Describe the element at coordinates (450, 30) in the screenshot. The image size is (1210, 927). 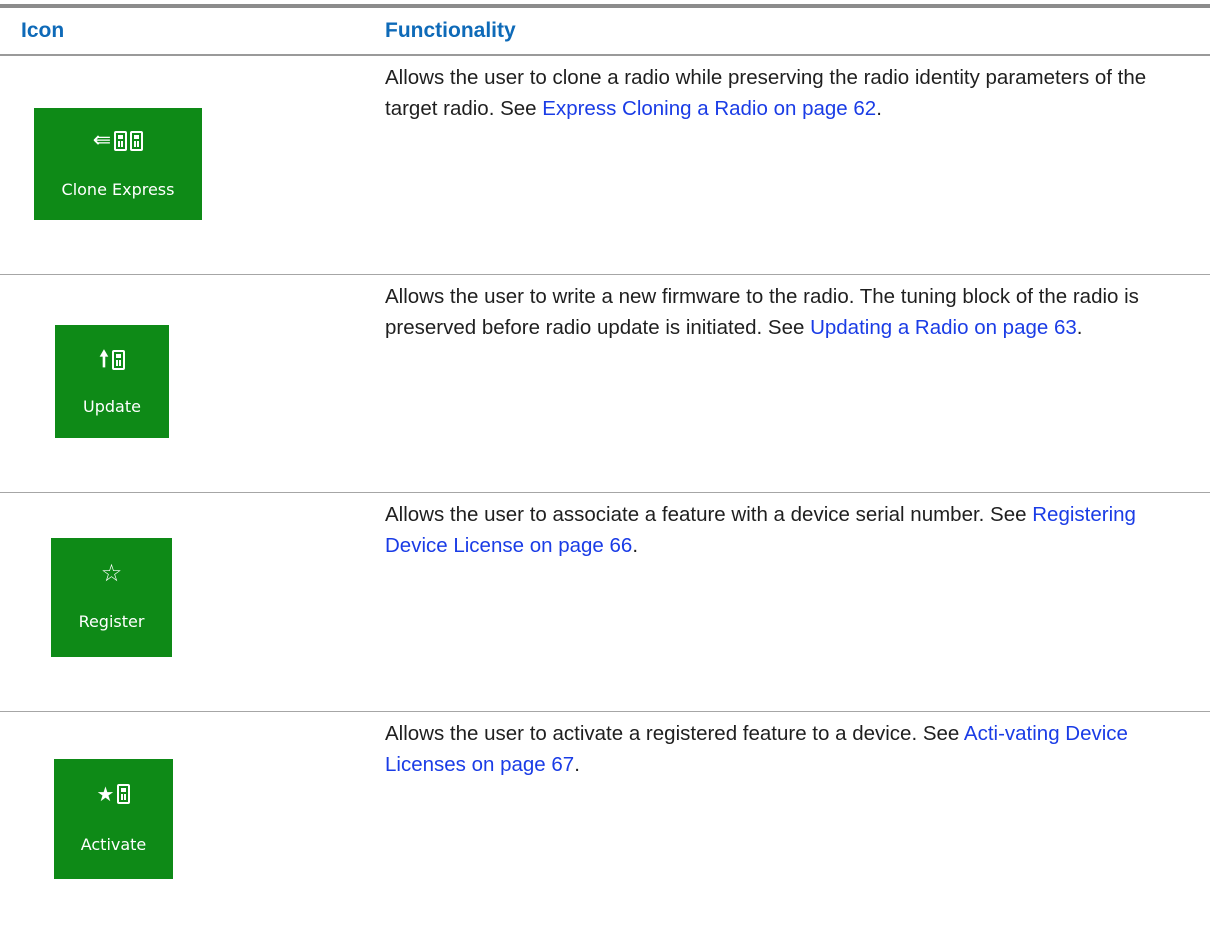
I see `header-functionality-column: Functionality` at that location.